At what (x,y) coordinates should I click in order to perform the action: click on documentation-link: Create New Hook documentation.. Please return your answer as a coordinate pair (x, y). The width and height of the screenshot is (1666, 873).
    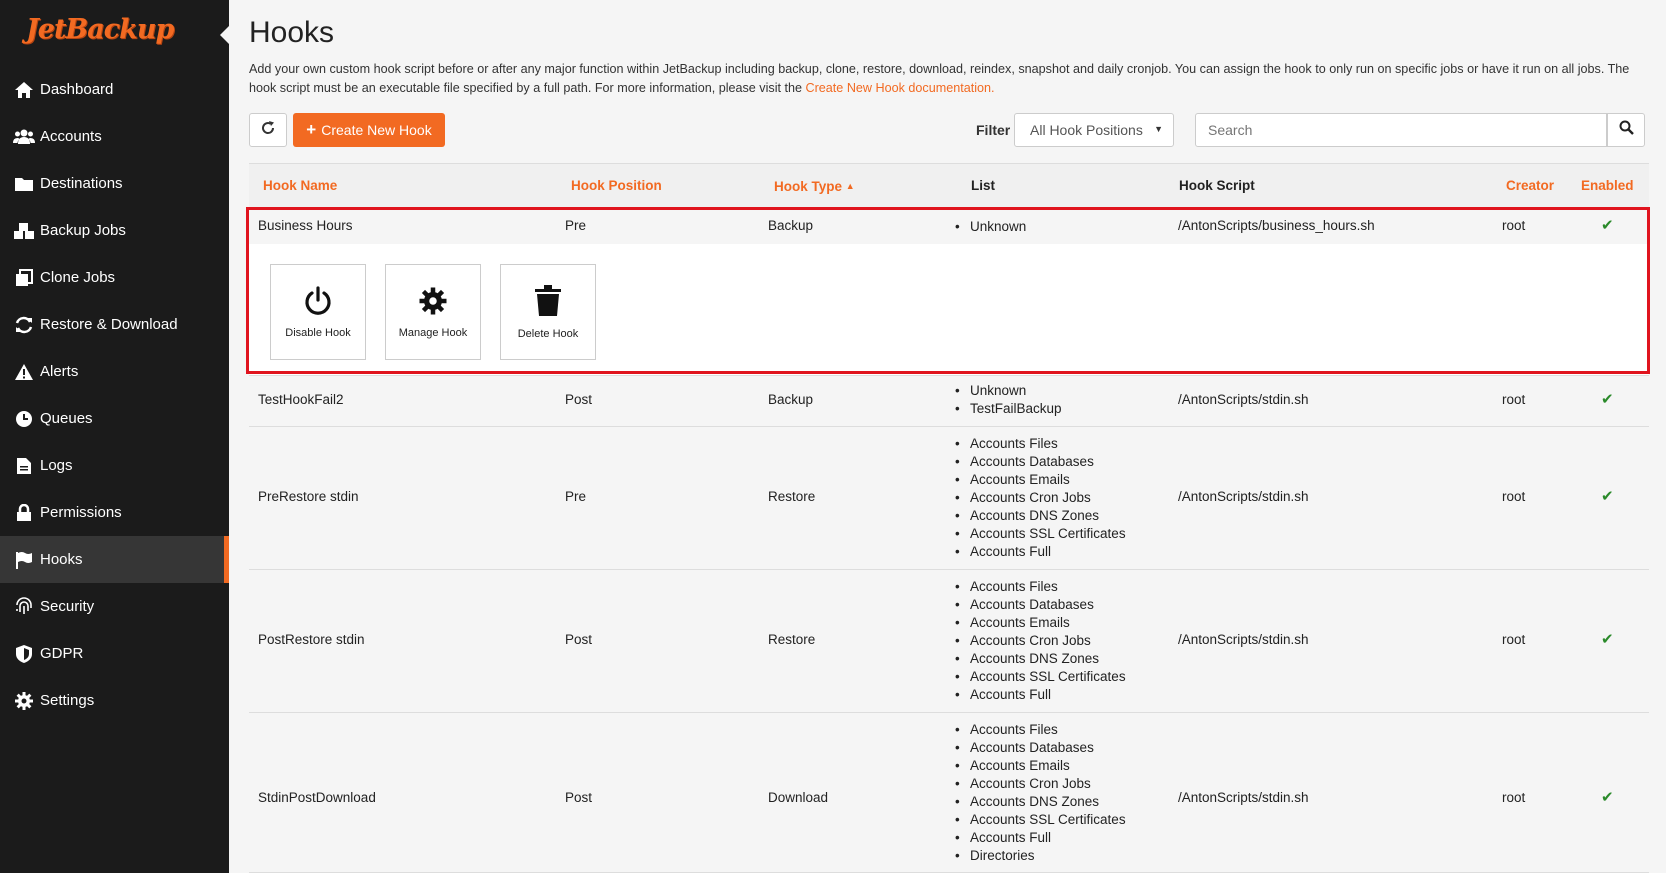
    Looking at the image, I should click on (900, 88).